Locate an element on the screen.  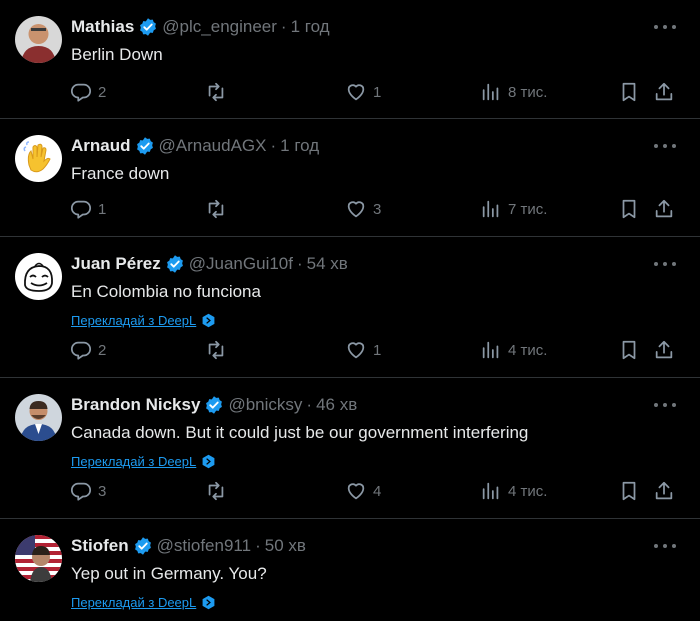
like-count: 4 is located at coordinates (377, 491).